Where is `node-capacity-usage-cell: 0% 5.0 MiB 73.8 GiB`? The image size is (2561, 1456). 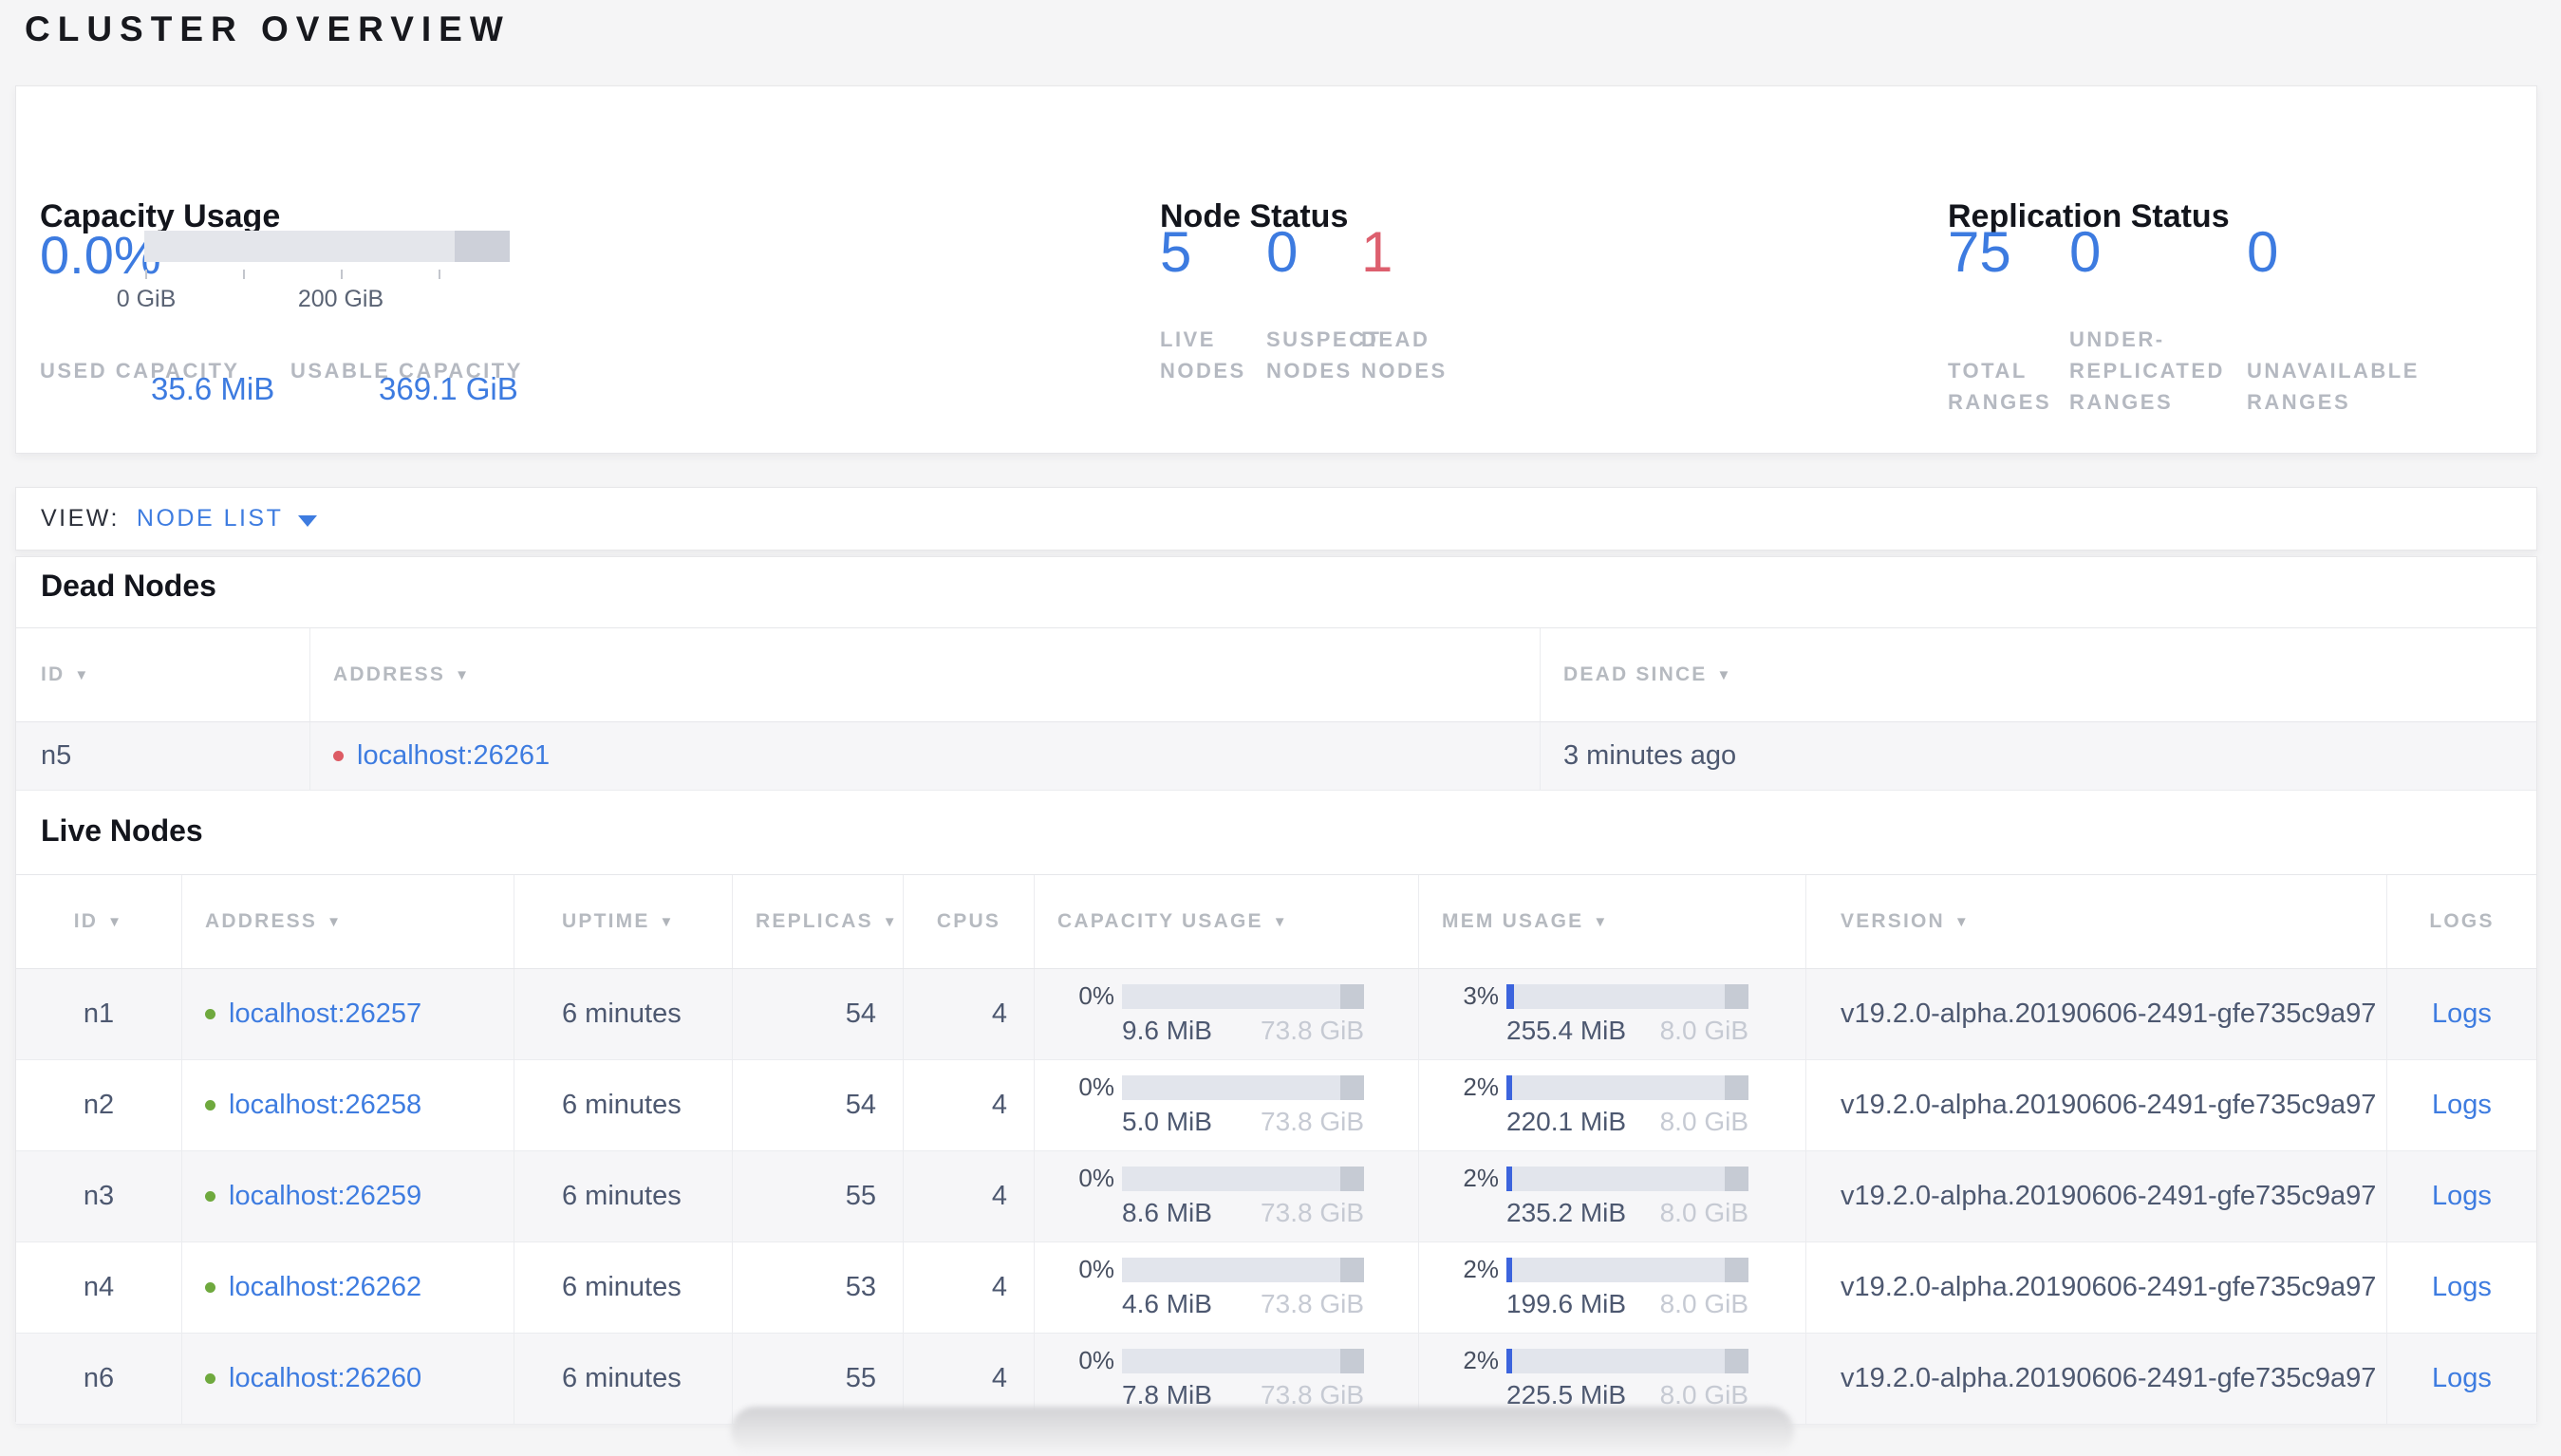
node-capacity-usage-cell: 0% 5.0 MiB 73.8 GiB is located at coordinates (1226, 1105).